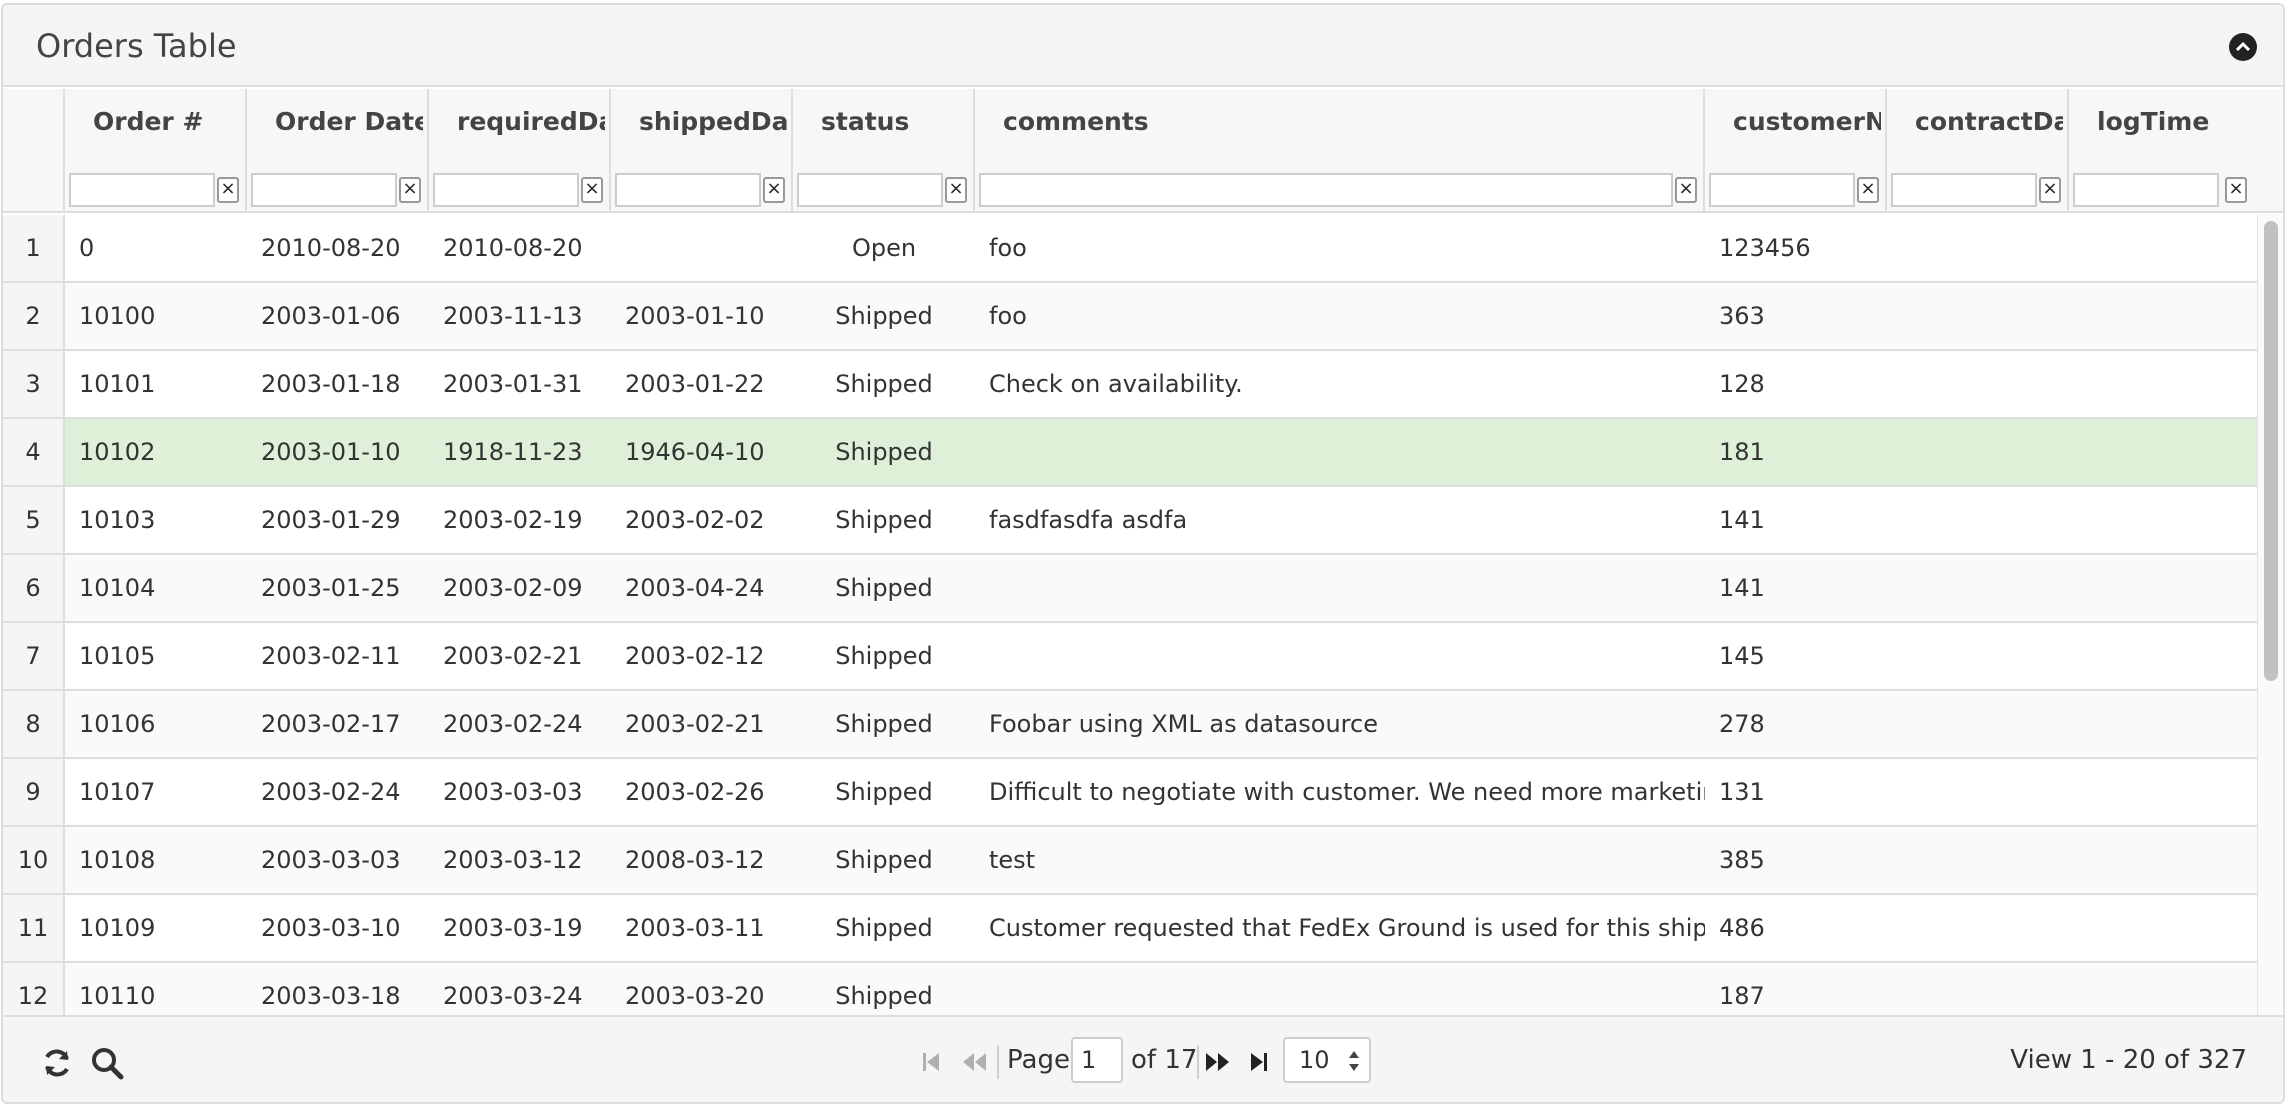 The image size is (2286, 1106). Describe the element at coordinates (1782, 190) in the screenshot. I see `filter-input-customer-number` at that location.